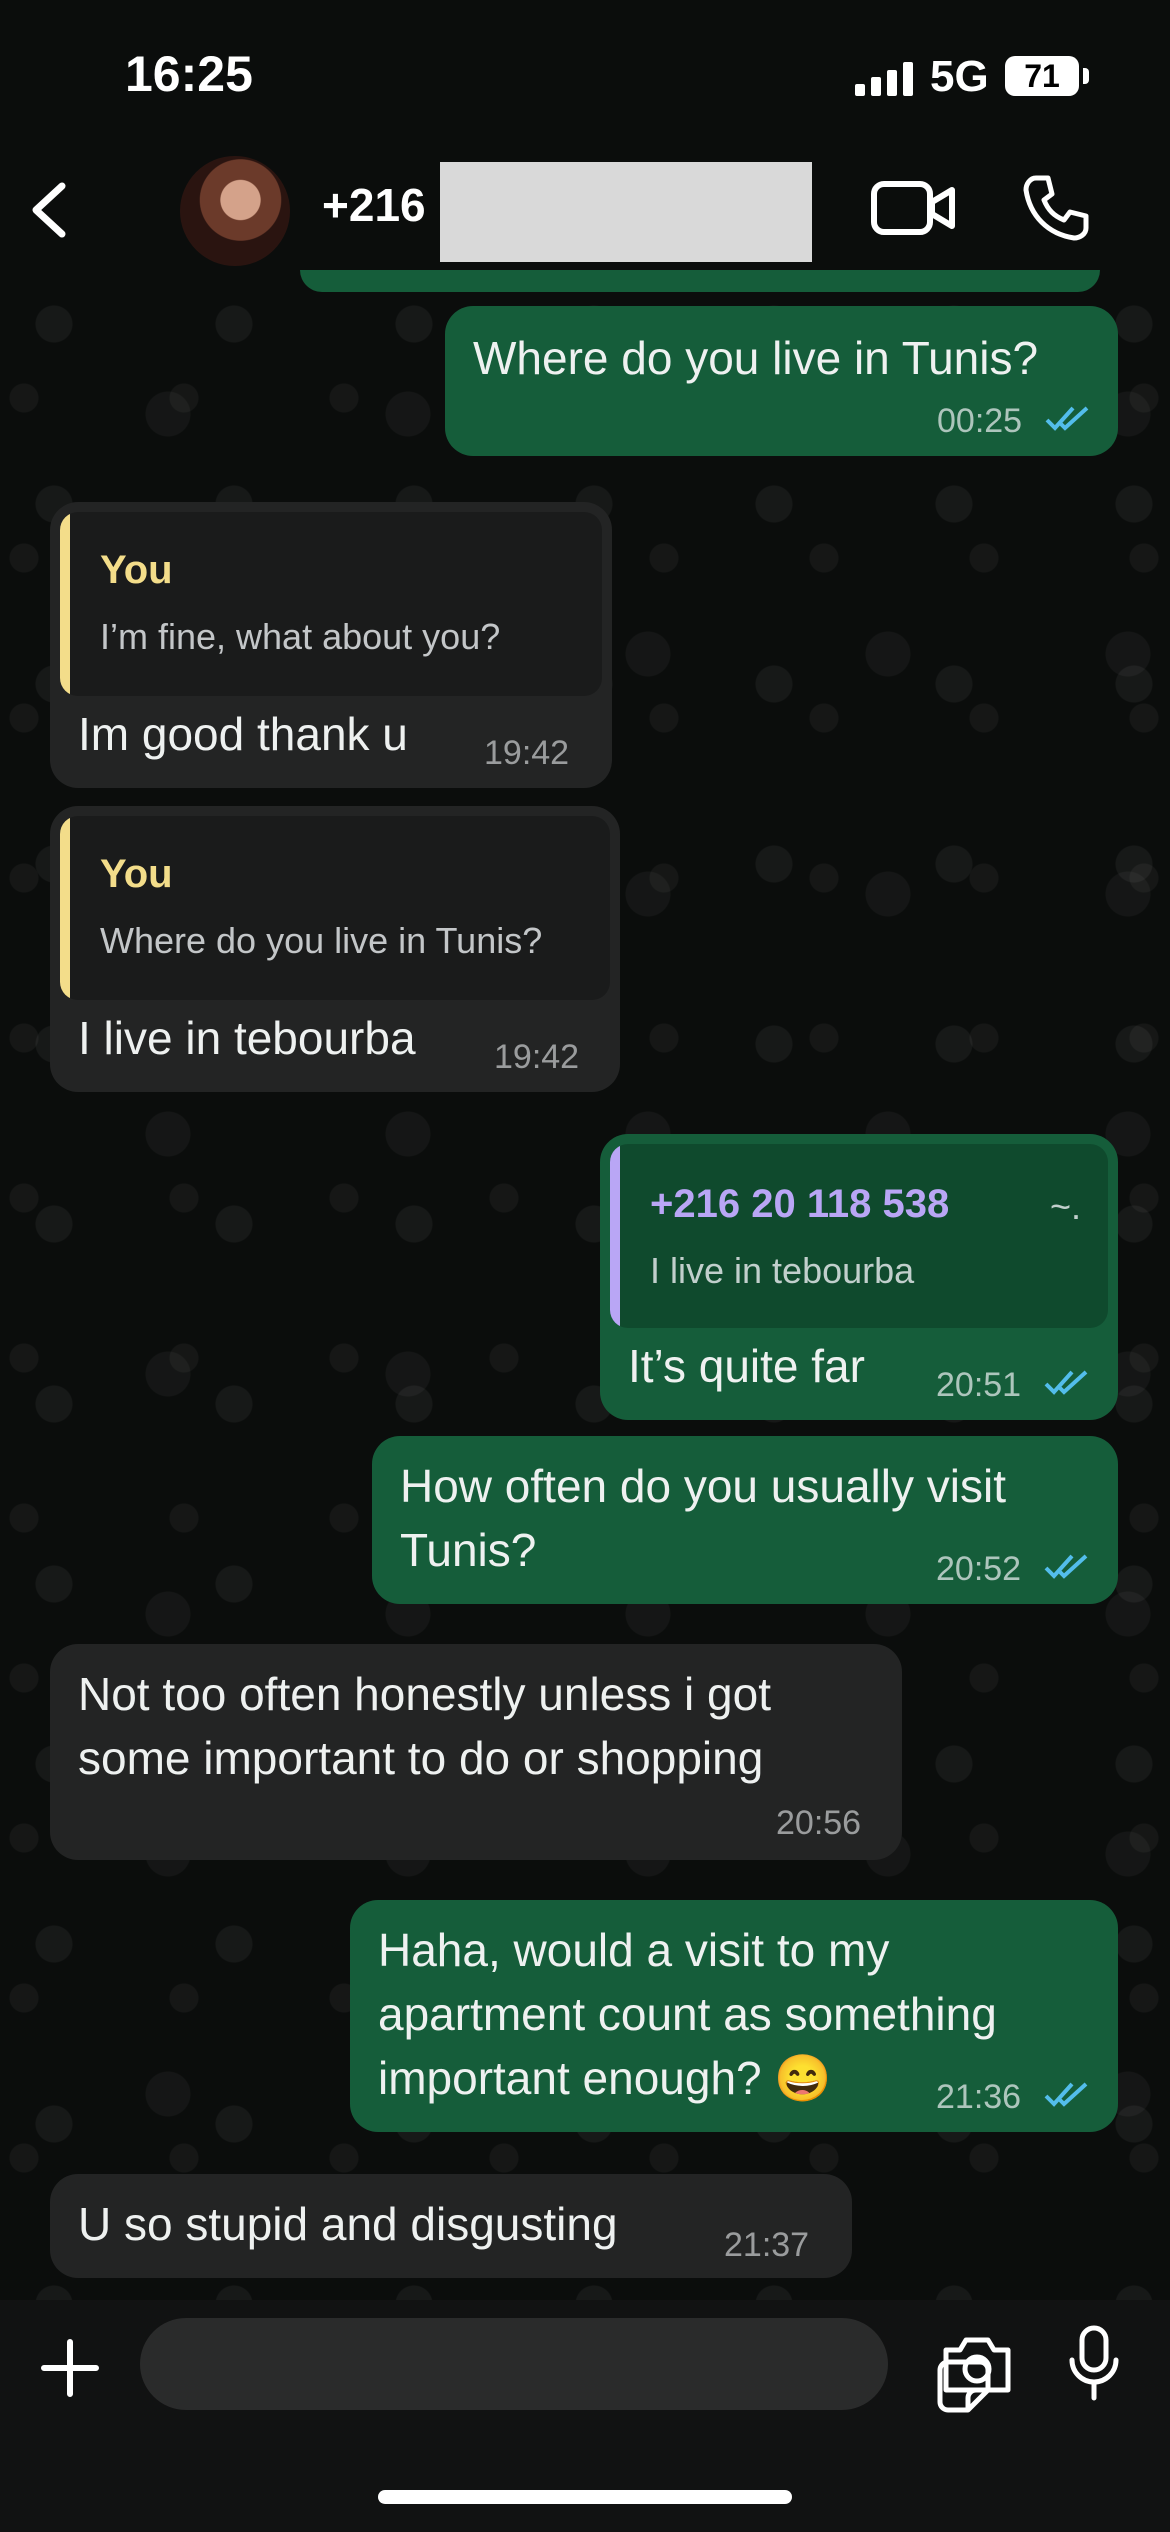 This screenshot has width=1170, height=2532. I want to click on message-bubble-outgoing: Where do you live in Tunis? 00:25, so click(781, 381).